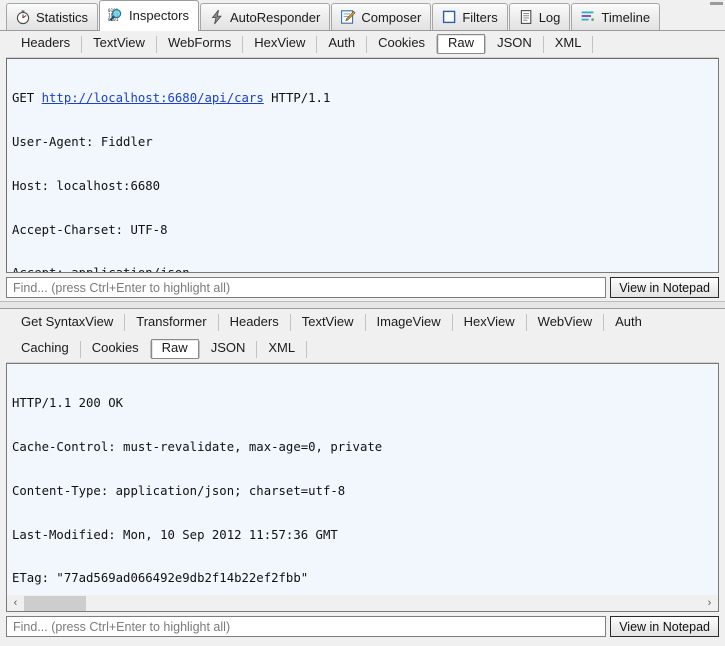 This screenshot has width=725, height=646. Describe the element at coordinates (115, 349) in the screenshot. I see `response-tab-cookies: Cookies` at that location.